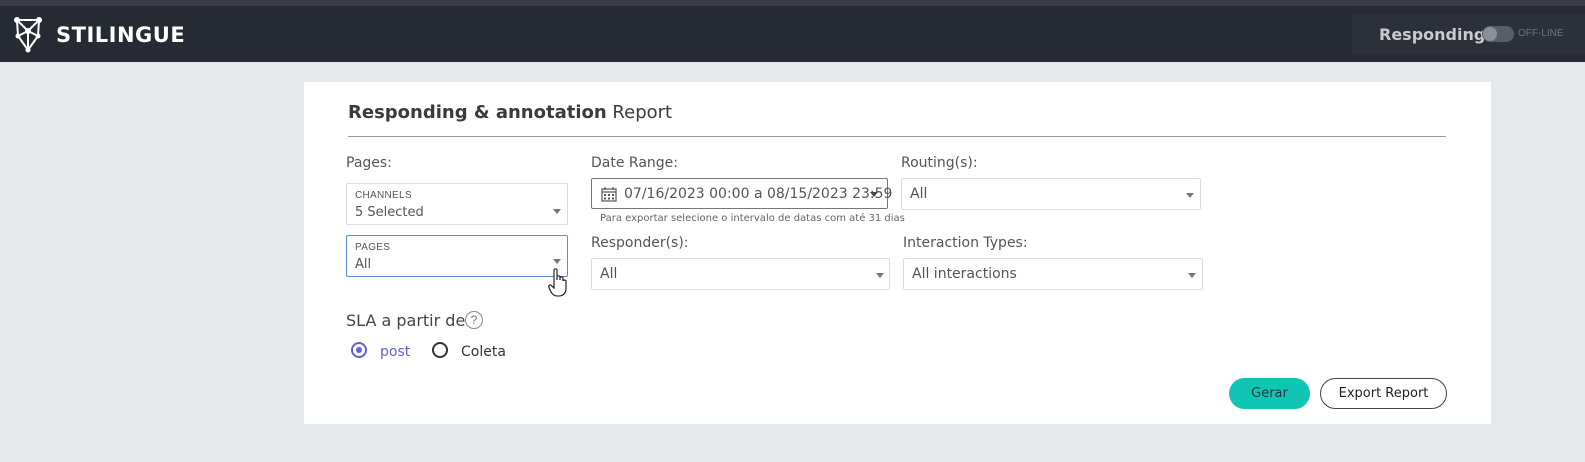  What do you see at coordinates (609, 194) in the screenshot?
I see `calendar-icon` at bounding box center [609, 194].